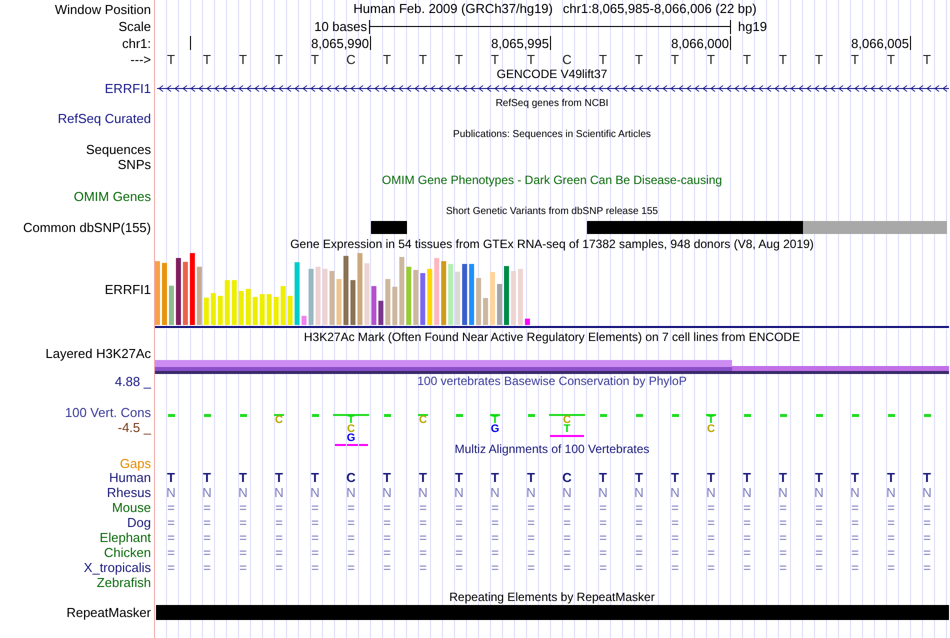  I want to click on row-label: chr1:, so click(136, 43).